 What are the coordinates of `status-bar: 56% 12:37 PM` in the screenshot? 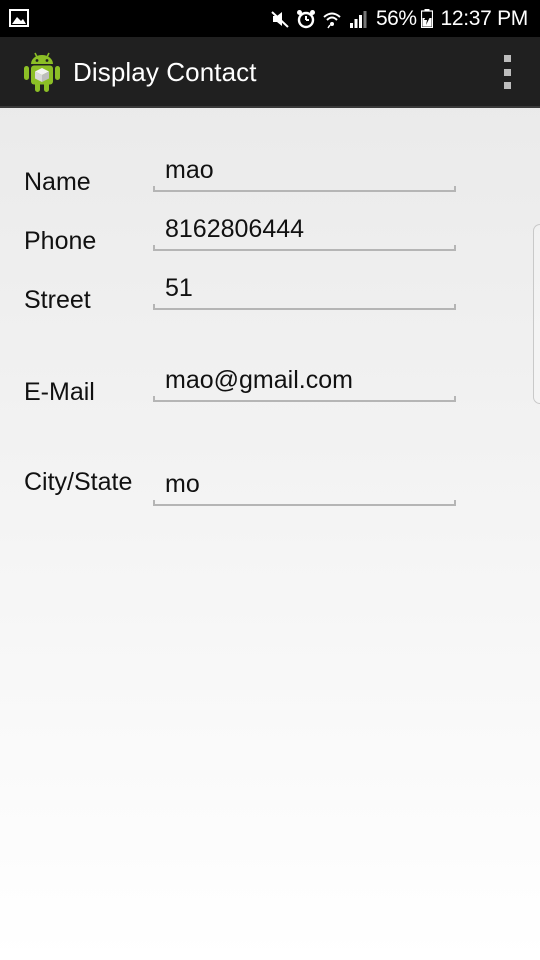 It's located at (270, 18).